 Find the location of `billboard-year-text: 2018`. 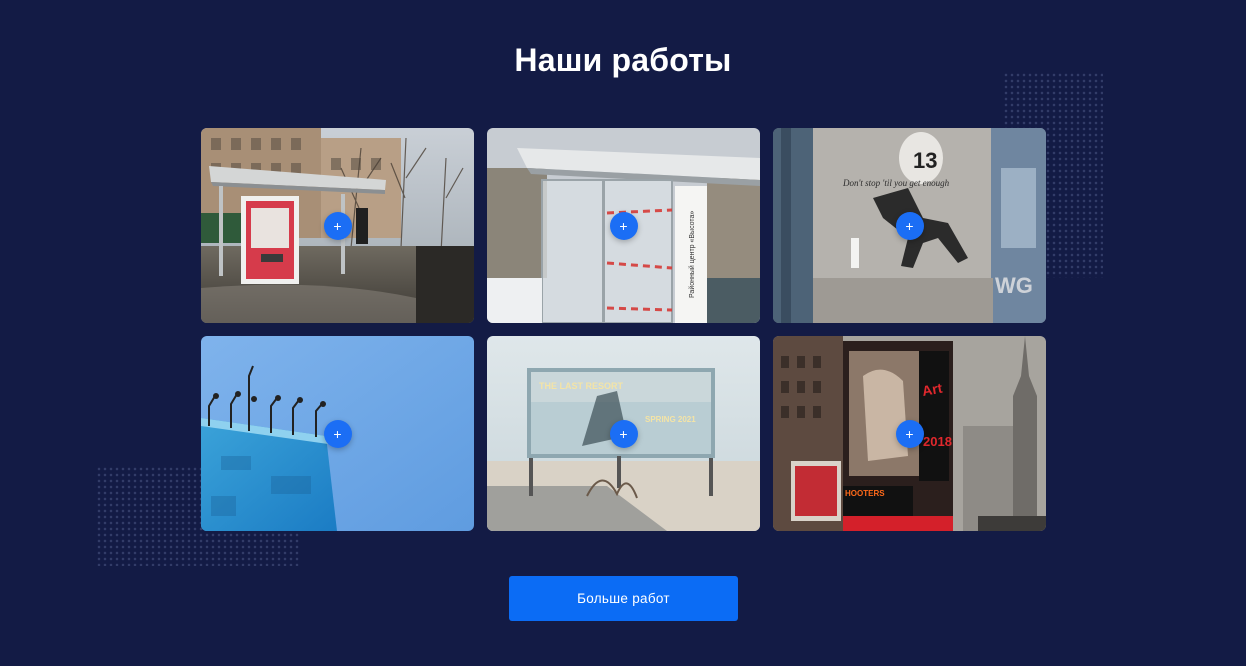

billboard-year-text: 2018 is located at coordinates (937, 441).